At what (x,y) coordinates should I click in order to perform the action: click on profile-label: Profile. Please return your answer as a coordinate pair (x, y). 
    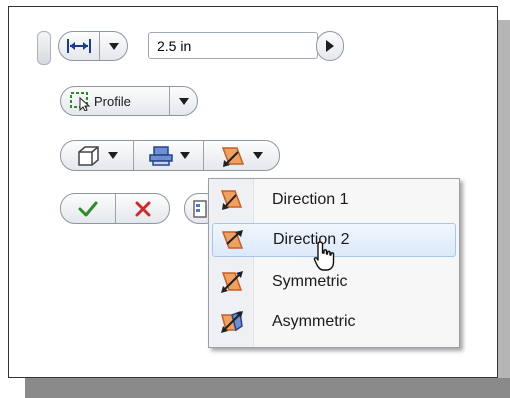
    Looking at the image, I should click on (112, 101).